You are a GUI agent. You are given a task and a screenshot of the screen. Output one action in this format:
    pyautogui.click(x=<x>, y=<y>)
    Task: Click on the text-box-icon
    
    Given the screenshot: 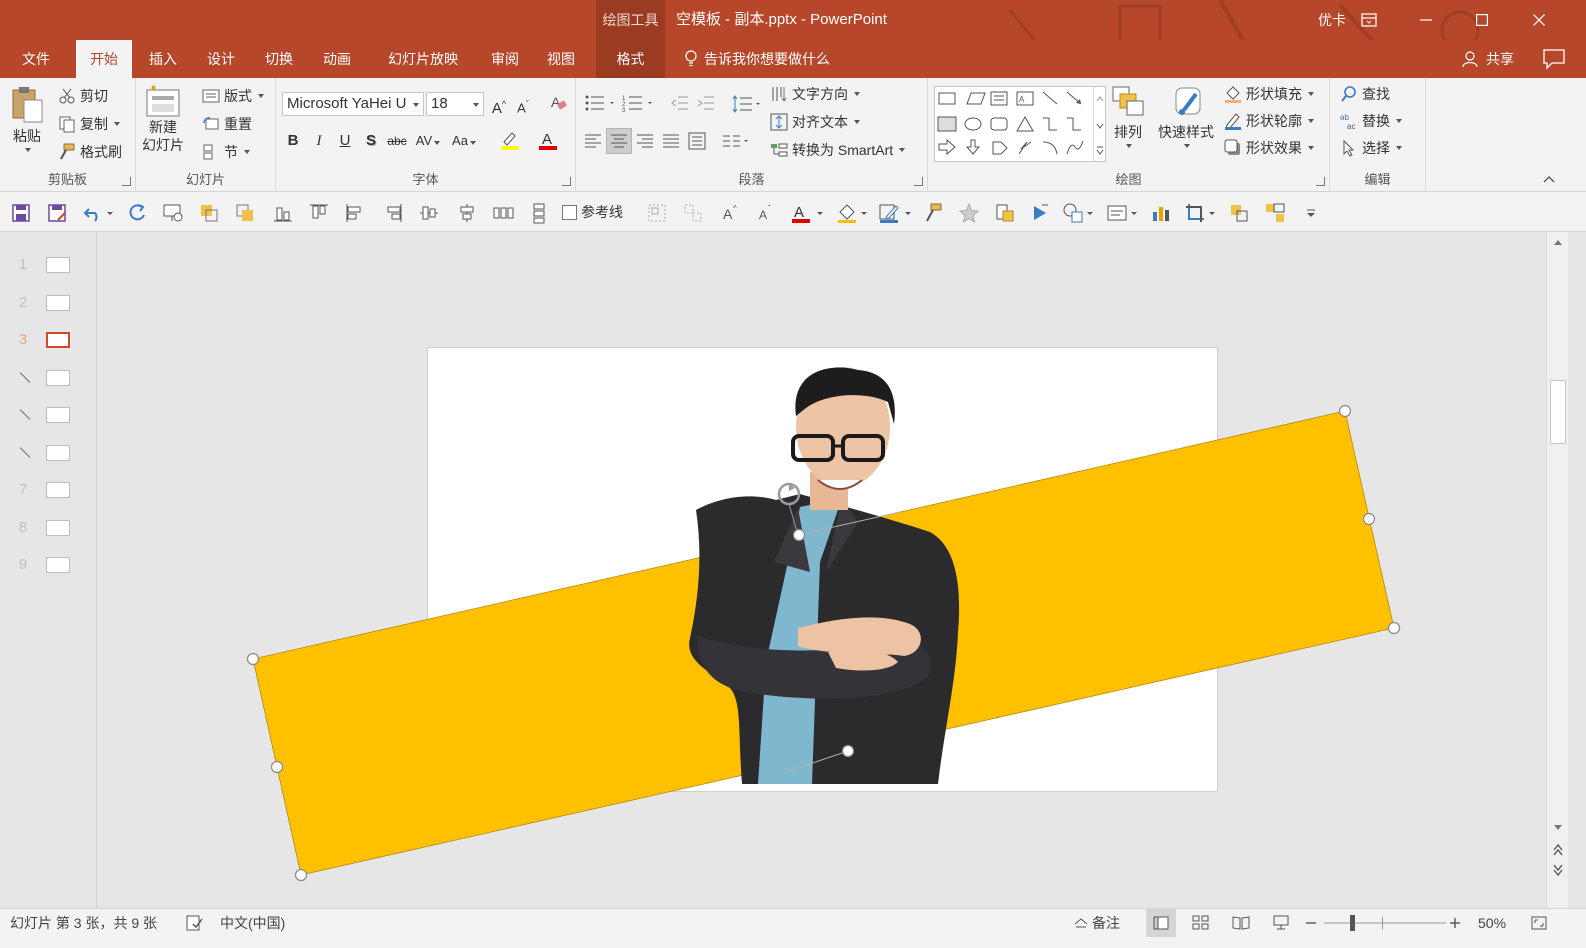 What is the action you would take?
    pyautogui.click(x=1117, y=213)
    